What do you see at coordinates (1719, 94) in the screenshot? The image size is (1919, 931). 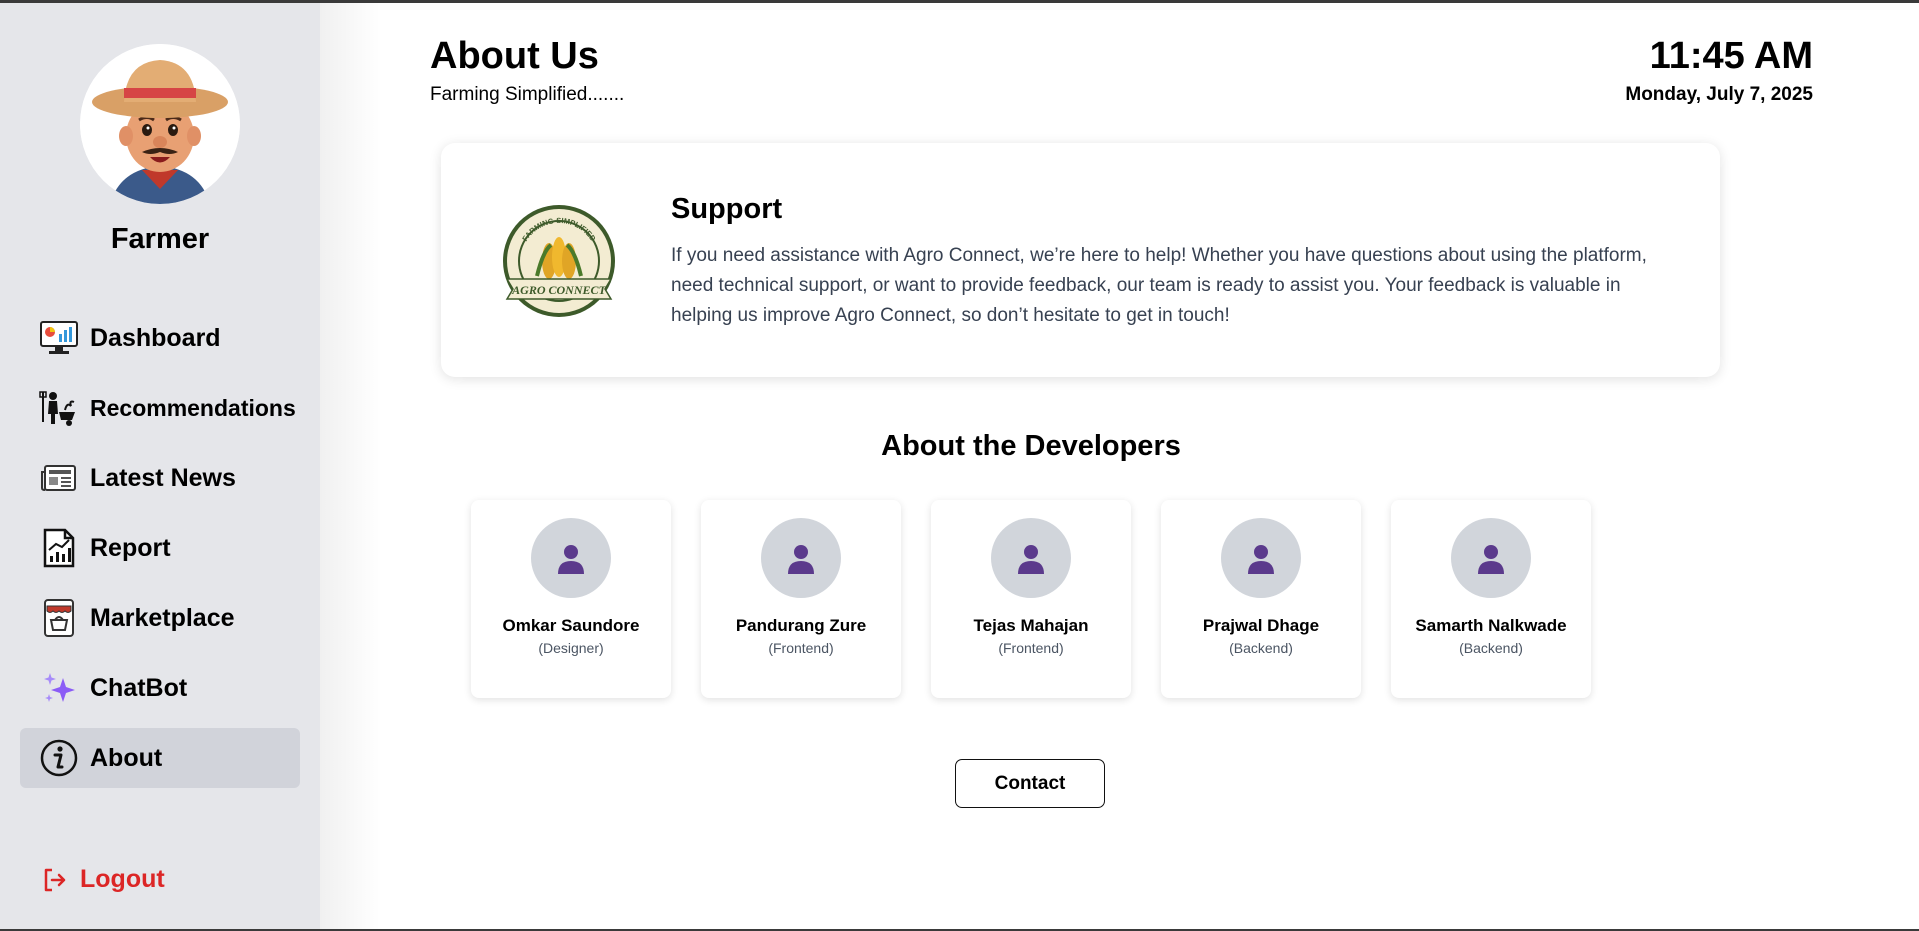 I see `clock-date: Monday, July 7, 2025` at bounding box center [1719, 94].